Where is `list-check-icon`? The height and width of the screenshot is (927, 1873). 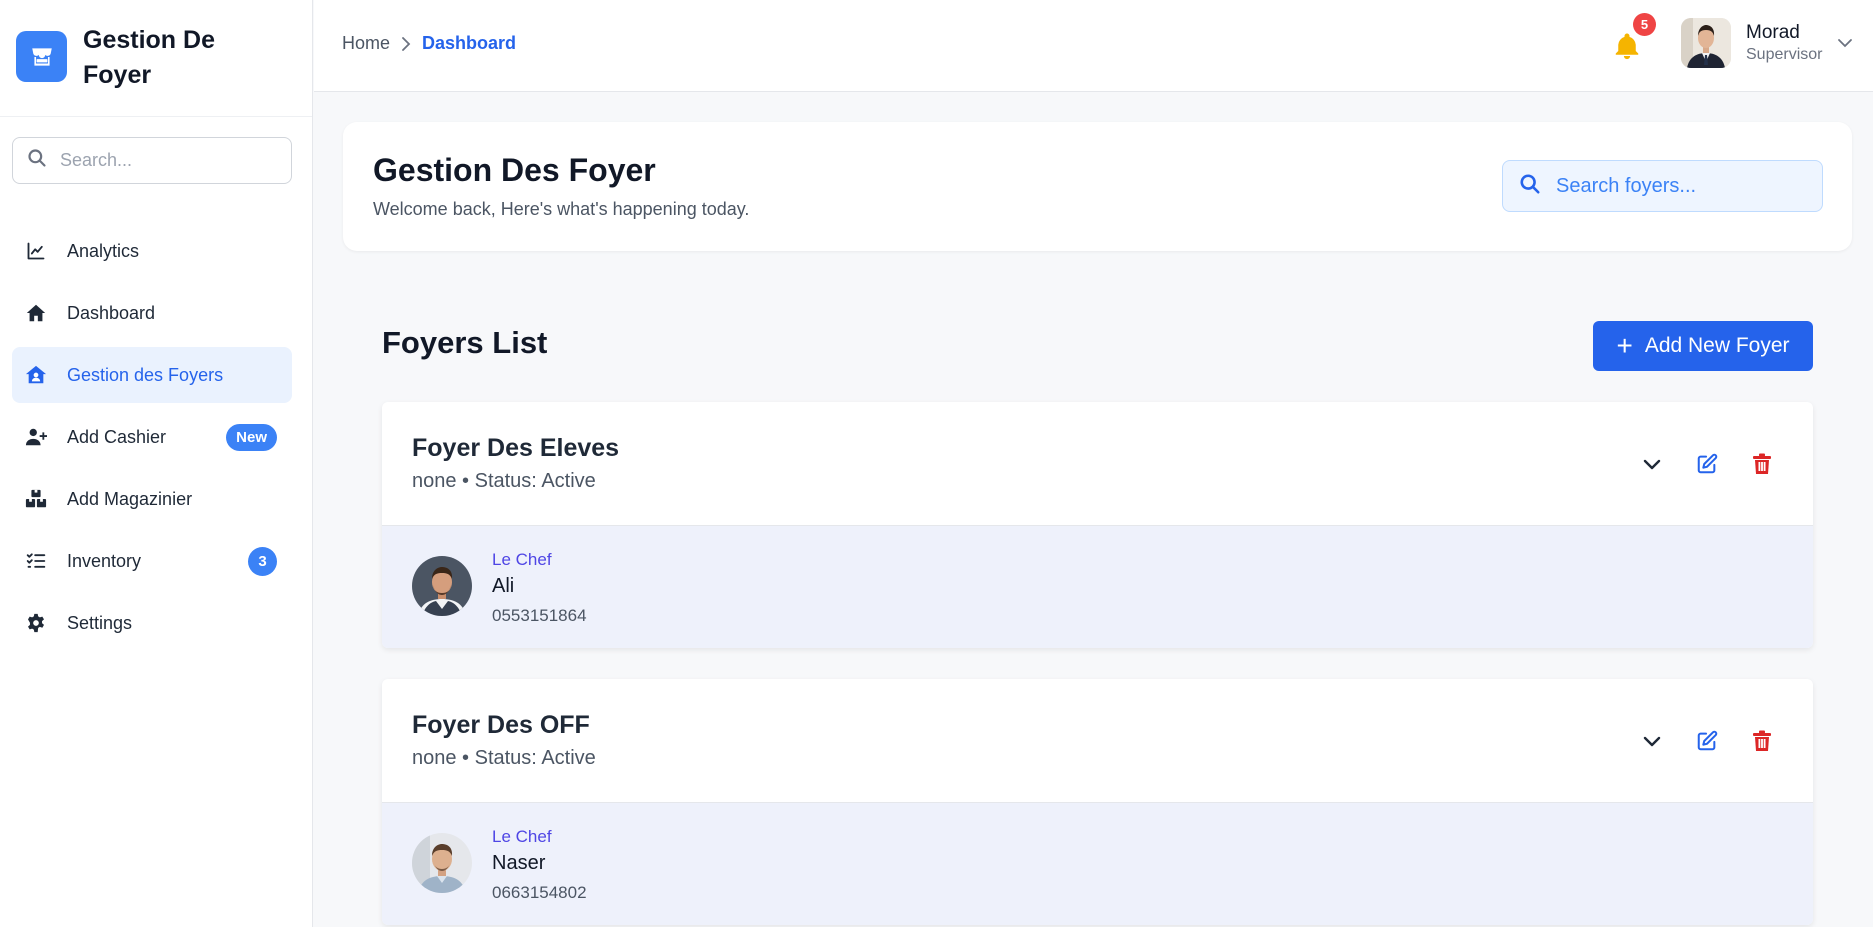
list-check-icon is located at coordinates (36, 561).